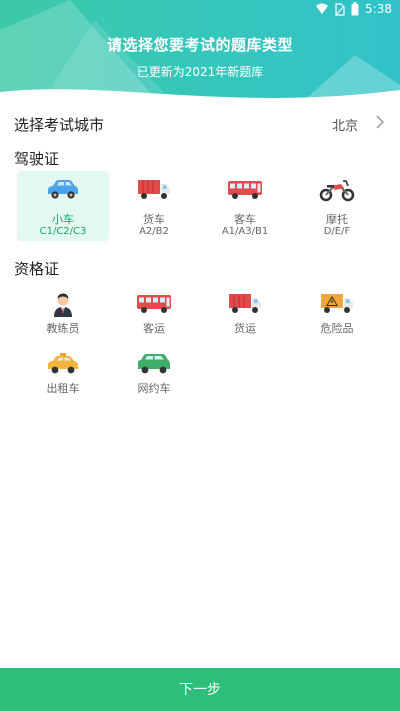  Describe the element at coordinates (337, 317) in the screenshot. I see `qualification-item-hazard: 危险品` at that location.